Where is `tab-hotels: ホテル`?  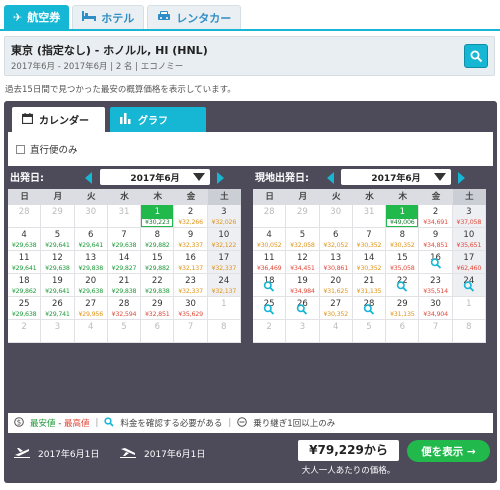
tab-hotels: ホテル is located at coordinates (108, 17).